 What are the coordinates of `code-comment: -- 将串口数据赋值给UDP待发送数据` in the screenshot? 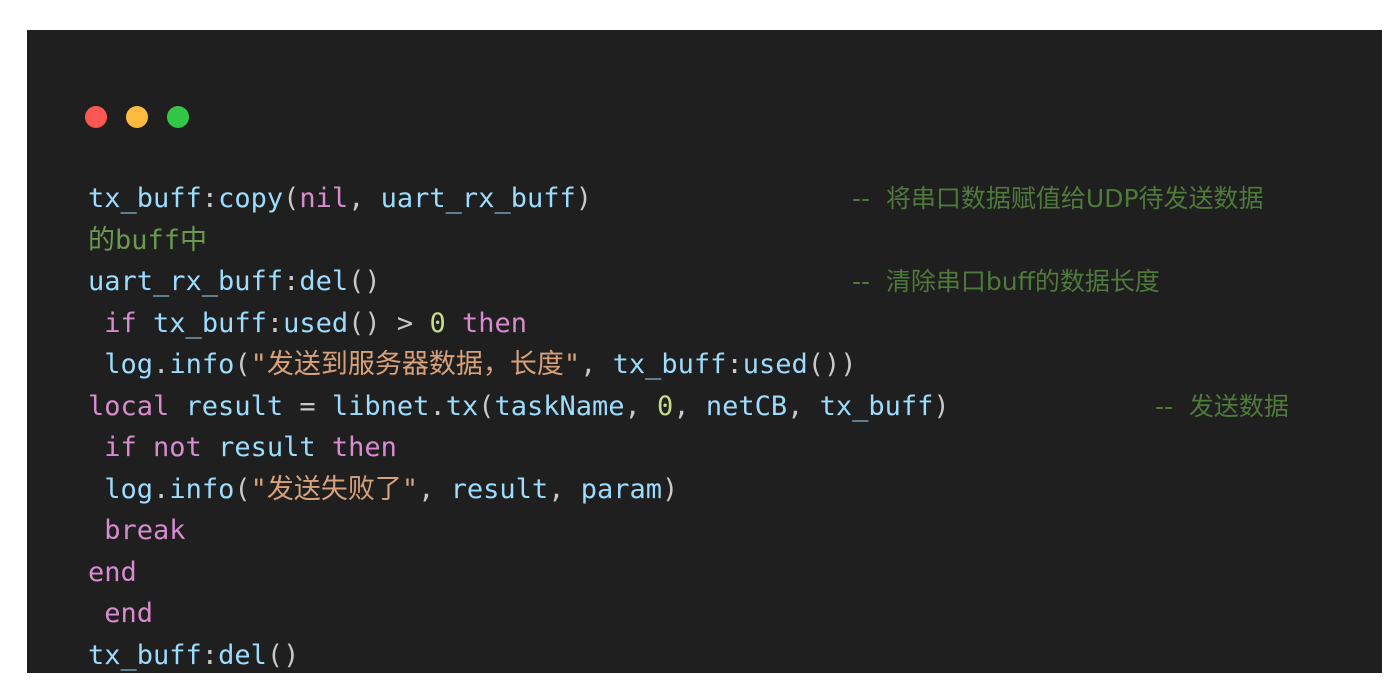 It's located at (1058, 198).